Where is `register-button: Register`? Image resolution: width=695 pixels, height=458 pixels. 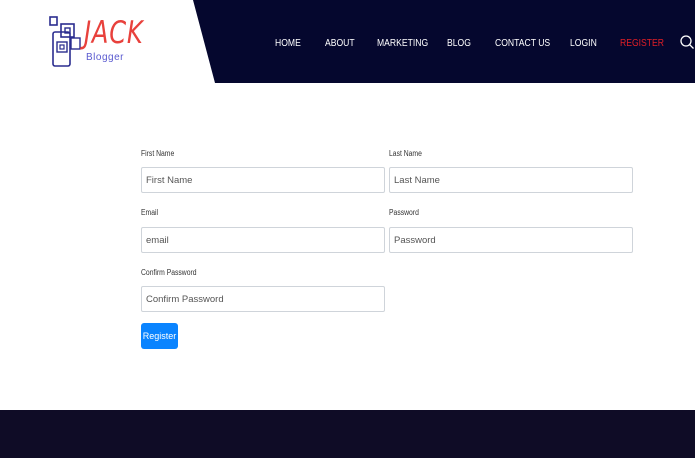 register-button: Register is located at coordinates (159, 336).